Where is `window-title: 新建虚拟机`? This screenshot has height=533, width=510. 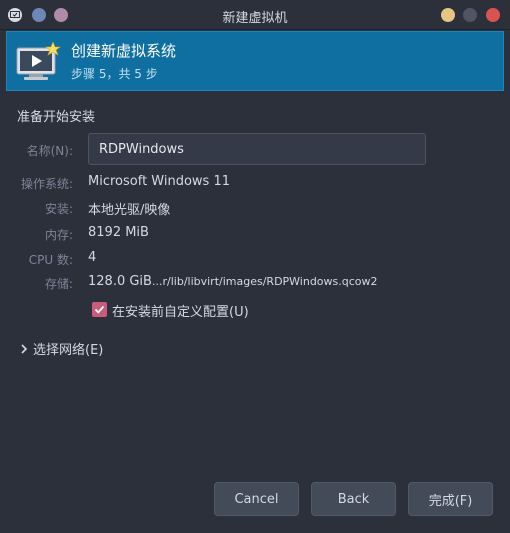 window-title: 新建虚拟机 is located at coordinates (255, 18).